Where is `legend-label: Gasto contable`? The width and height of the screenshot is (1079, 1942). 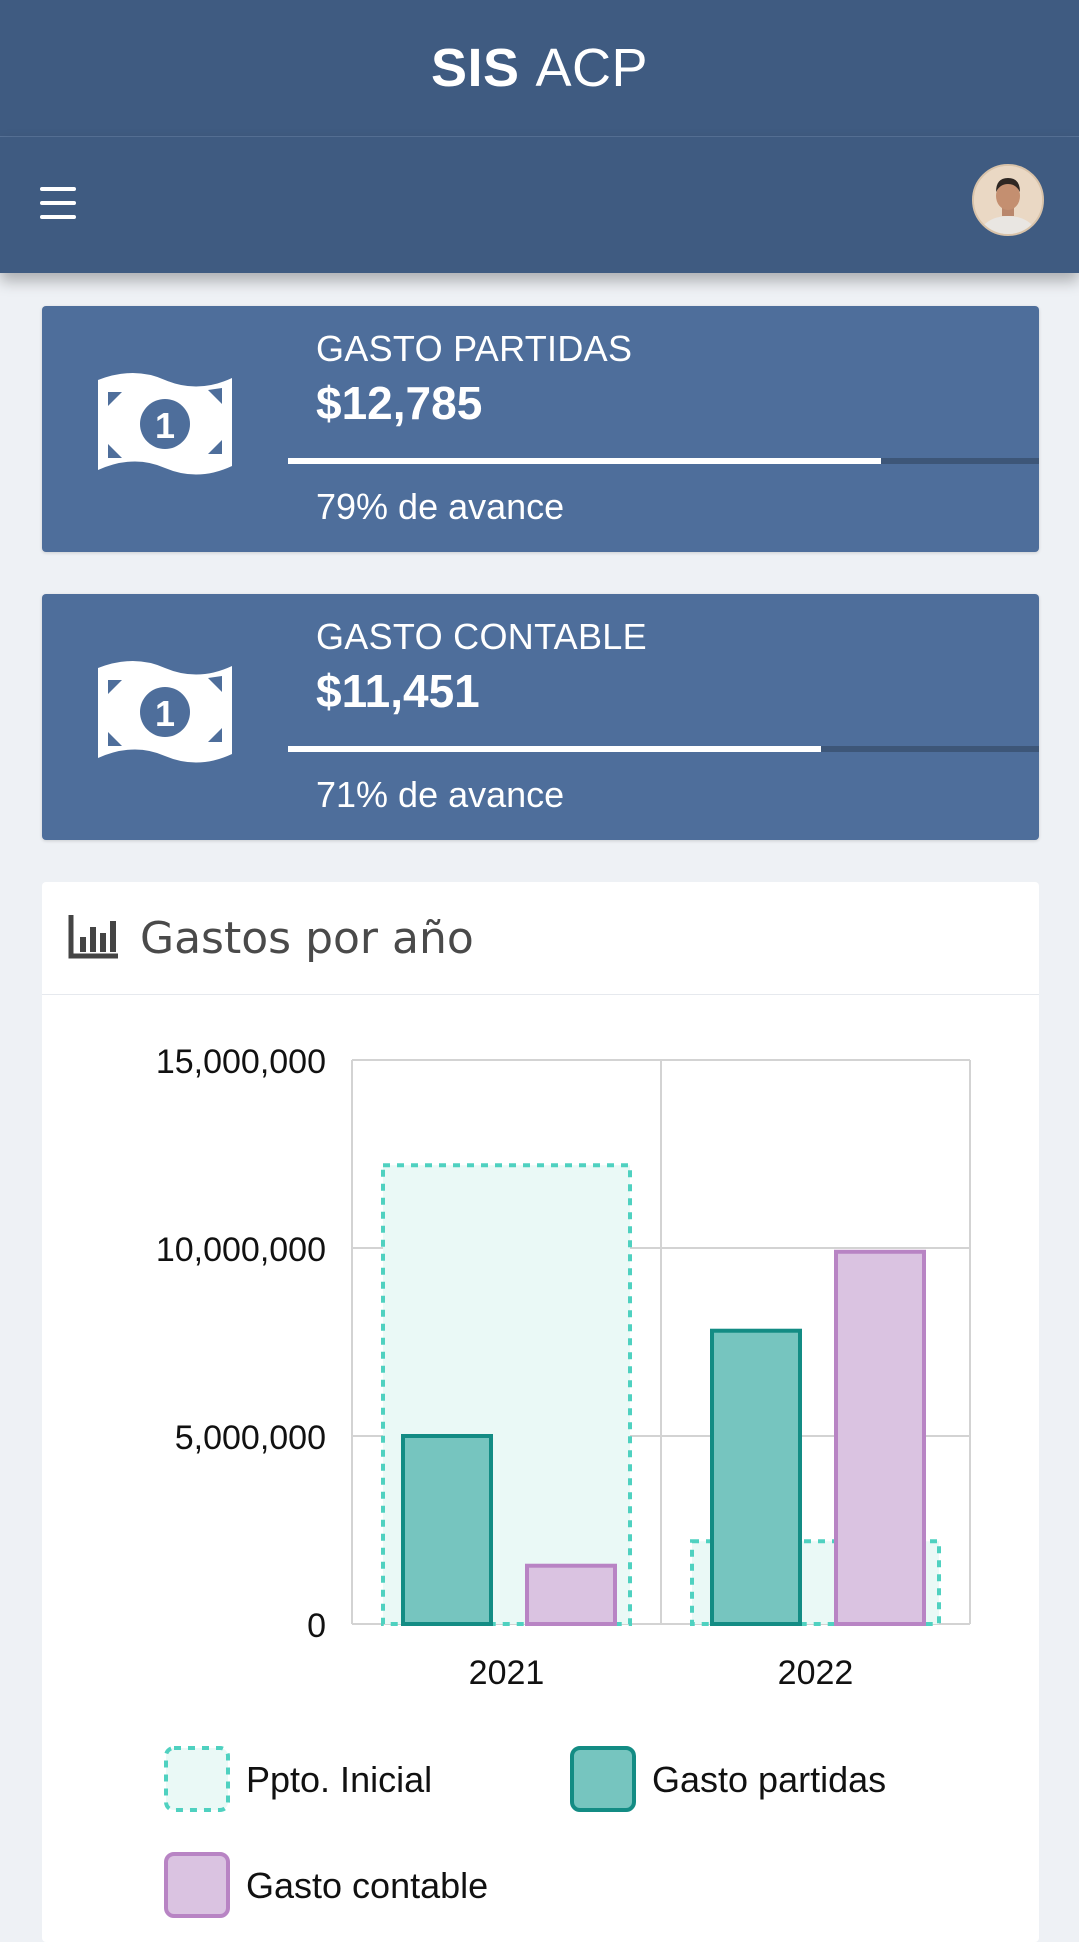 legend-label: Gasto contable is located at coordinates (367, 1885).